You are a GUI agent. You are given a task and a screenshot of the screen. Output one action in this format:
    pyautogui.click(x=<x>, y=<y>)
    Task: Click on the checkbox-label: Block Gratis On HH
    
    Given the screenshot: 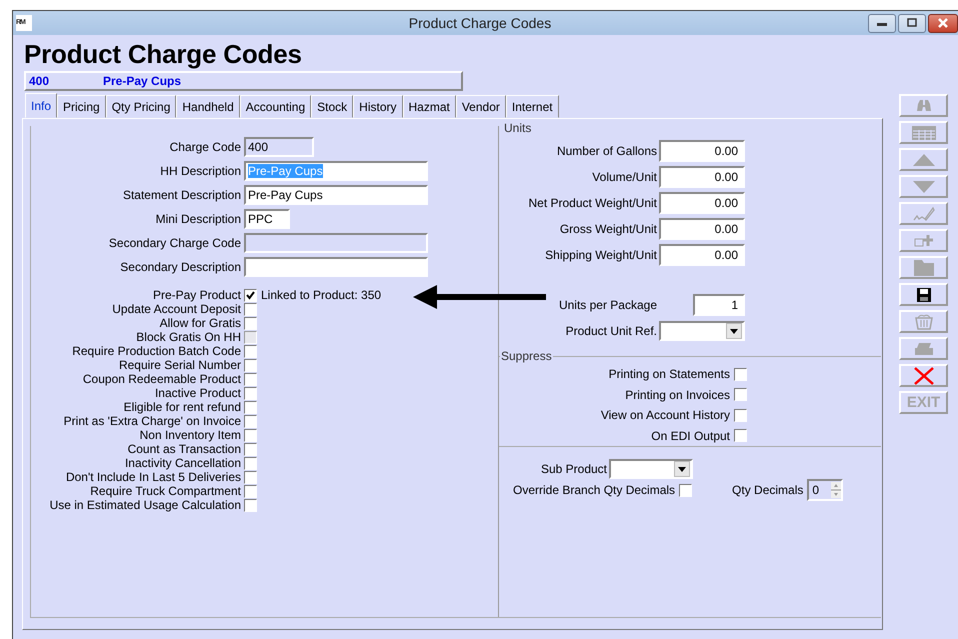 What is the action you would take?
    pyautogui.click(x=188, y=337)
    